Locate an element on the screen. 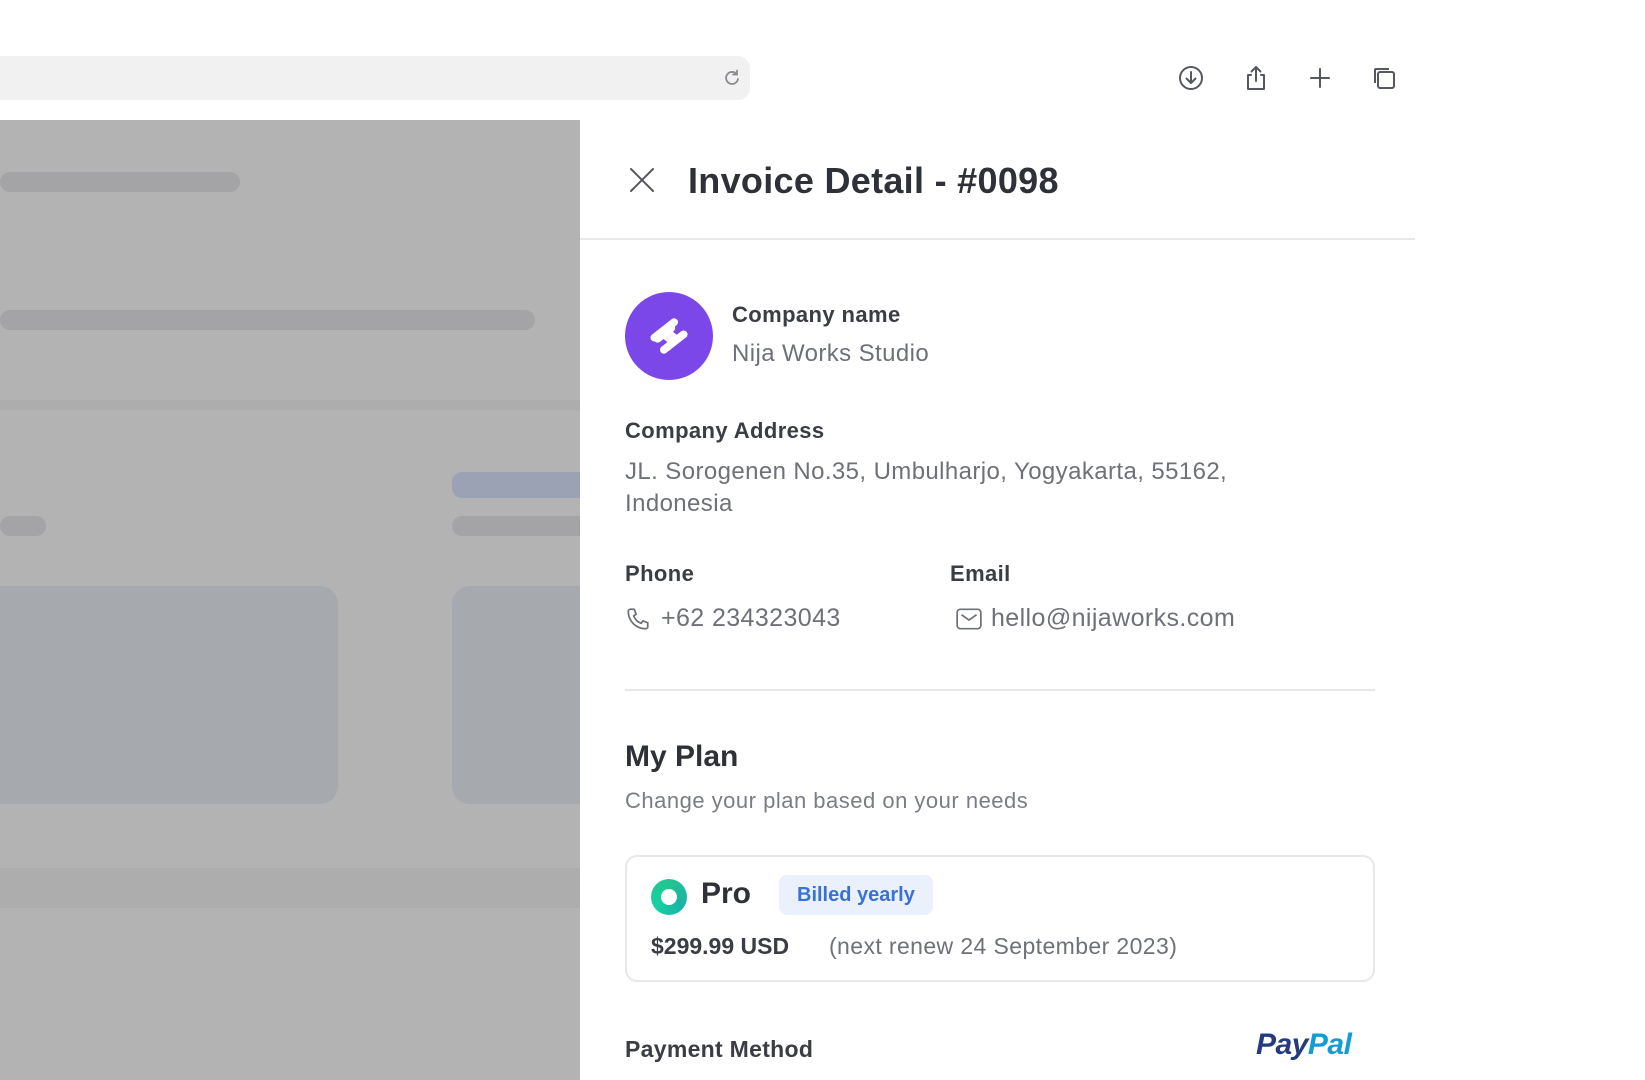 This screenshot has height=1080, width=1645. address-bar is located at coordinates (375, 78).